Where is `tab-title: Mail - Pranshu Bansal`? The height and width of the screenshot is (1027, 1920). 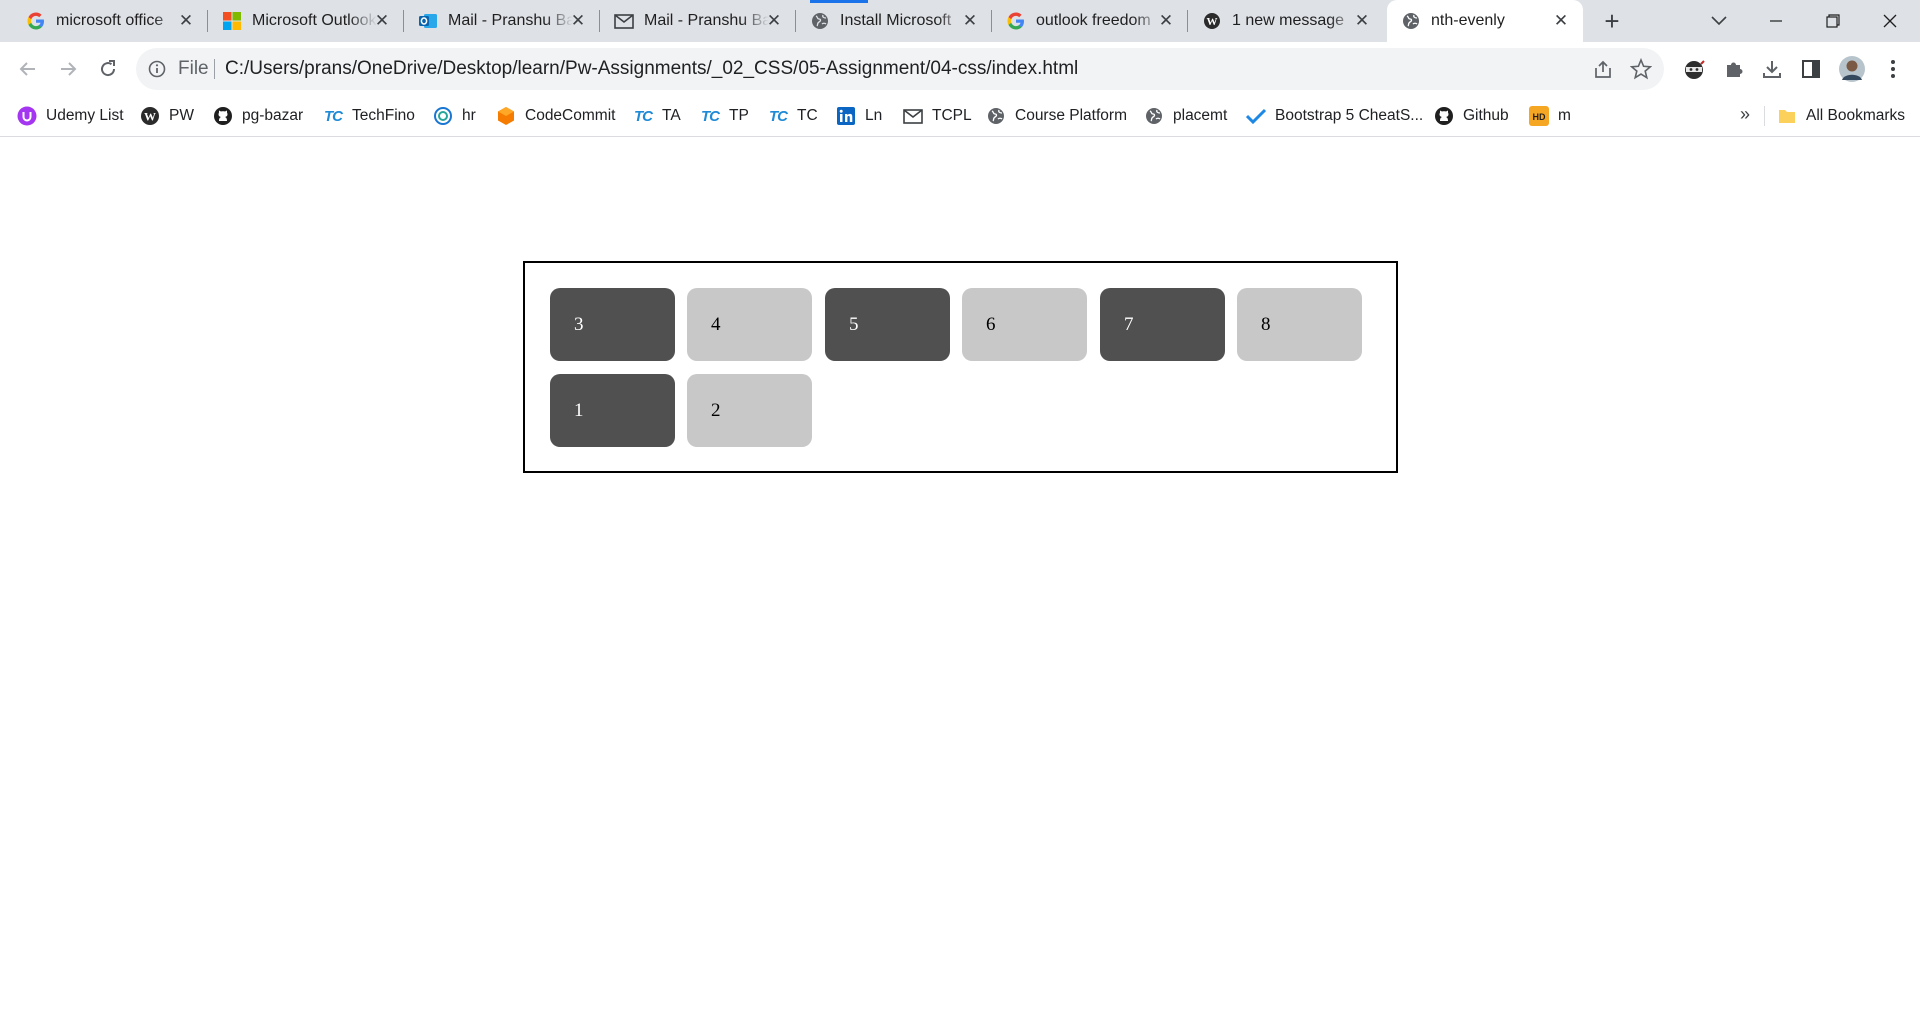
tab-title: Mail - Pranshu Bansal is located at coordinates (510, 20).